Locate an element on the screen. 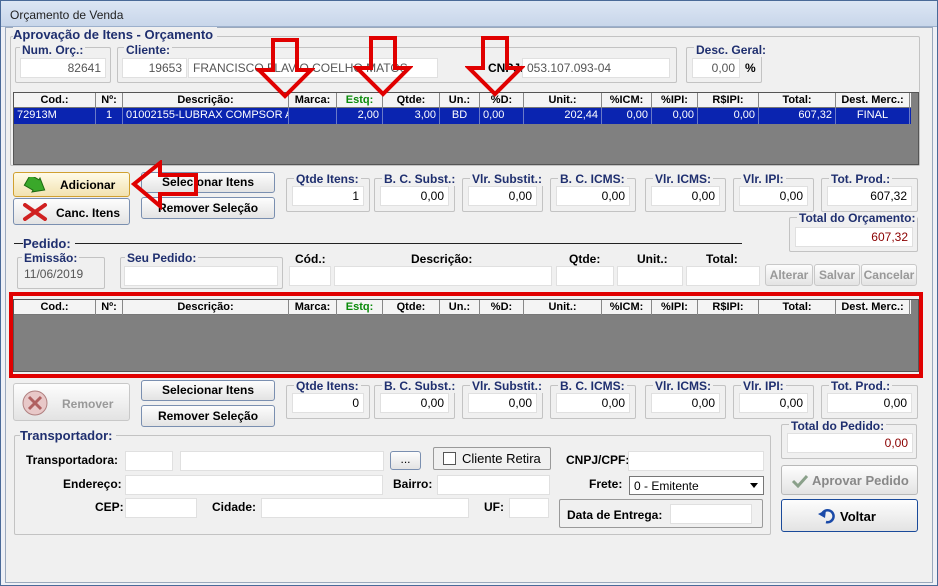 Image resolution: width=938 pixels, height=586 pixels. approval-vlr-subst-label: Vlr. Substit.: is located at coordinates (507, 179).